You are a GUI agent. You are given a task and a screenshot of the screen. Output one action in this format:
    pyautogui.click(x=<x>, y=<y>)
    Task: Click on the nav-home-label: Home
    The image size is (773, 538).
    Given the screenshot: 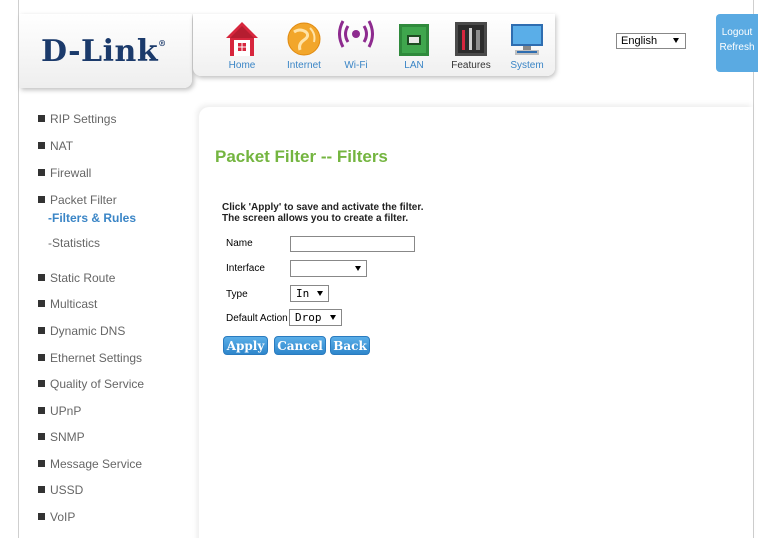 What is the action you would take?
    pyautogui.click(x=242, y=65)
    